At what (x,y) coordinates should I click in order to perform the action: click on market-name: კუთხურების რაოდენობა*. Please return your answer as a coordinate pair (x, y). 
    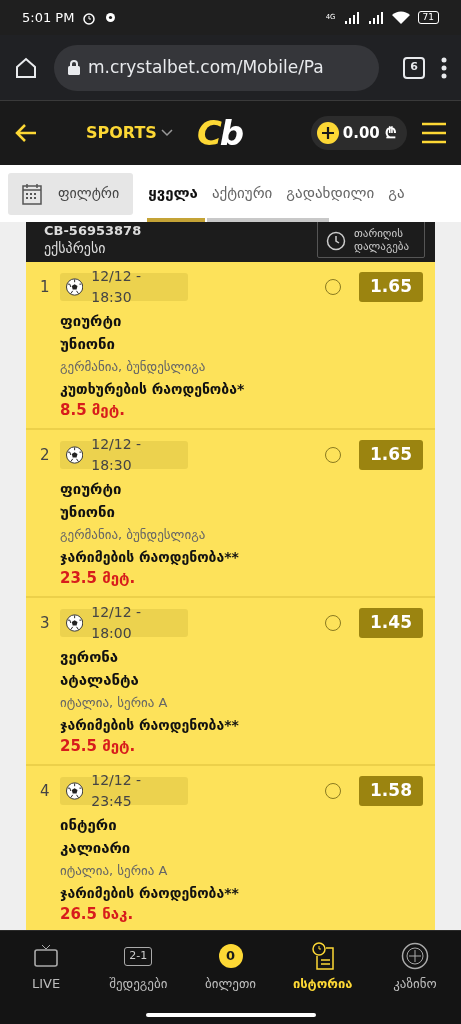
    Looking at the image, I should click on (153, 389).